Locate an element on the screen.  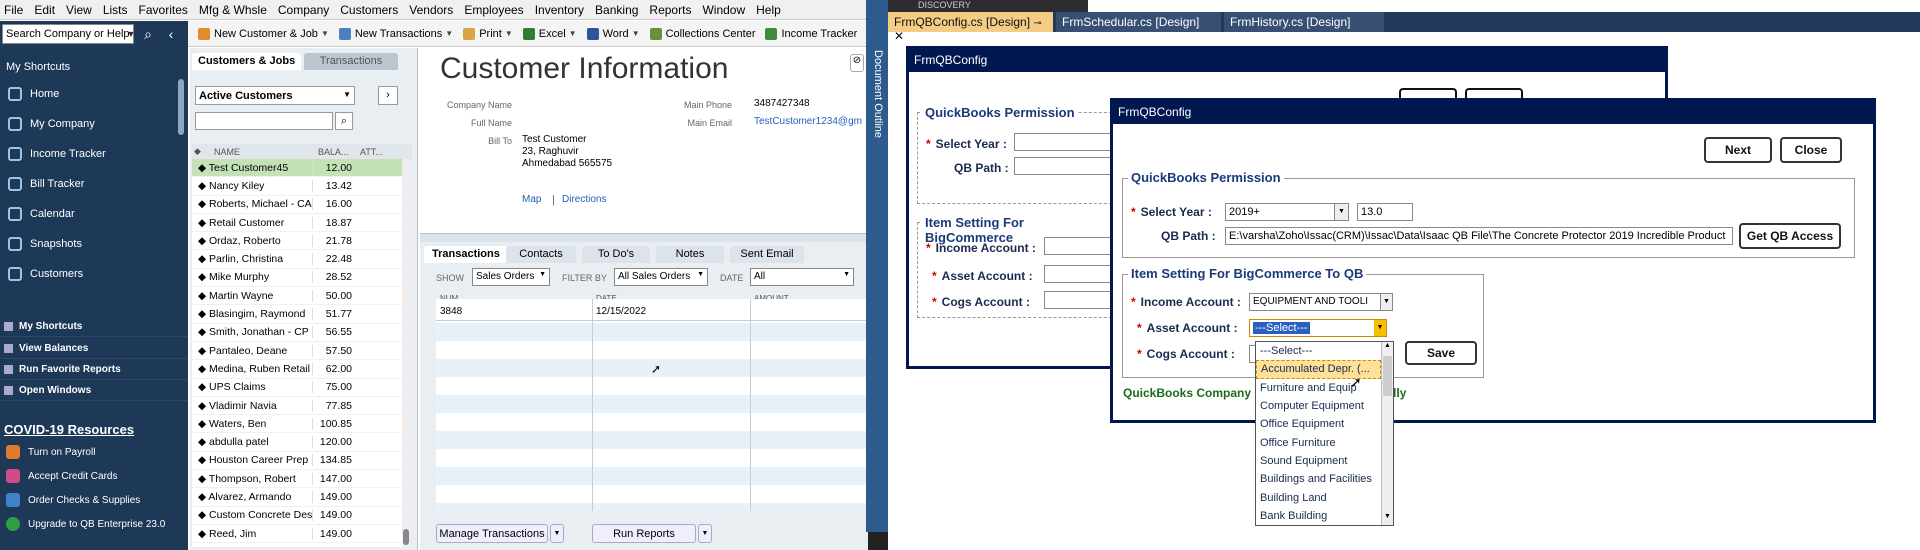
collections-center-button: Collections Center is located at coordinates (702, 33).